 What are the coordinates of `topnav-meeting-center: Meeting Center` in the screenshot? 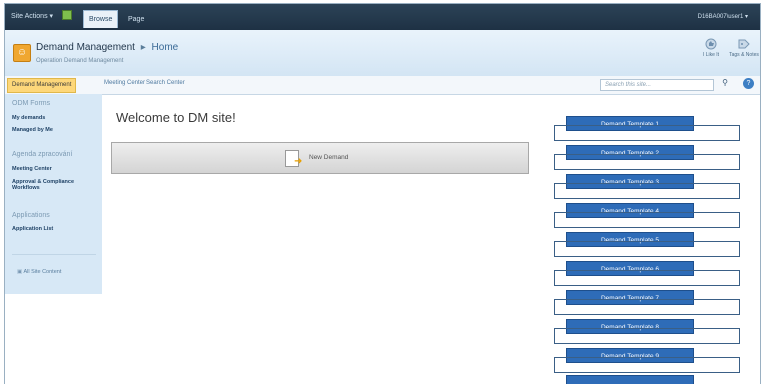 It's located at (124, 83).